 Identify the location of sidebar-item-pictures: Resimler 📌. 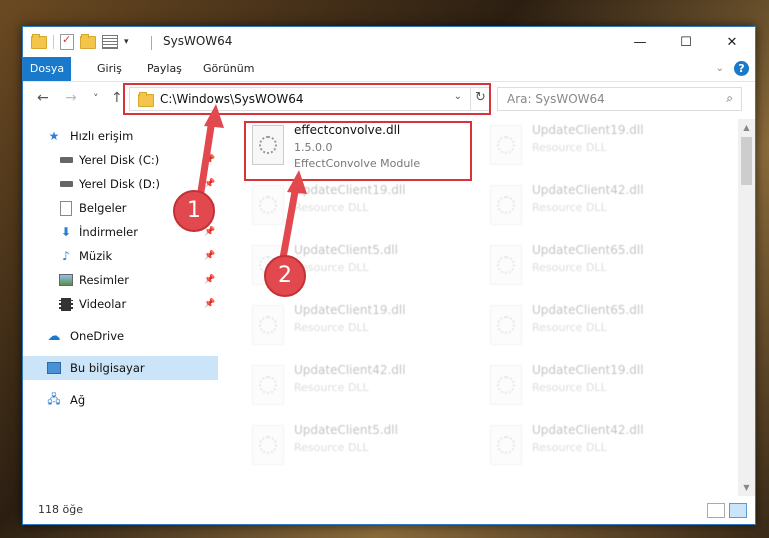
(120, 280).